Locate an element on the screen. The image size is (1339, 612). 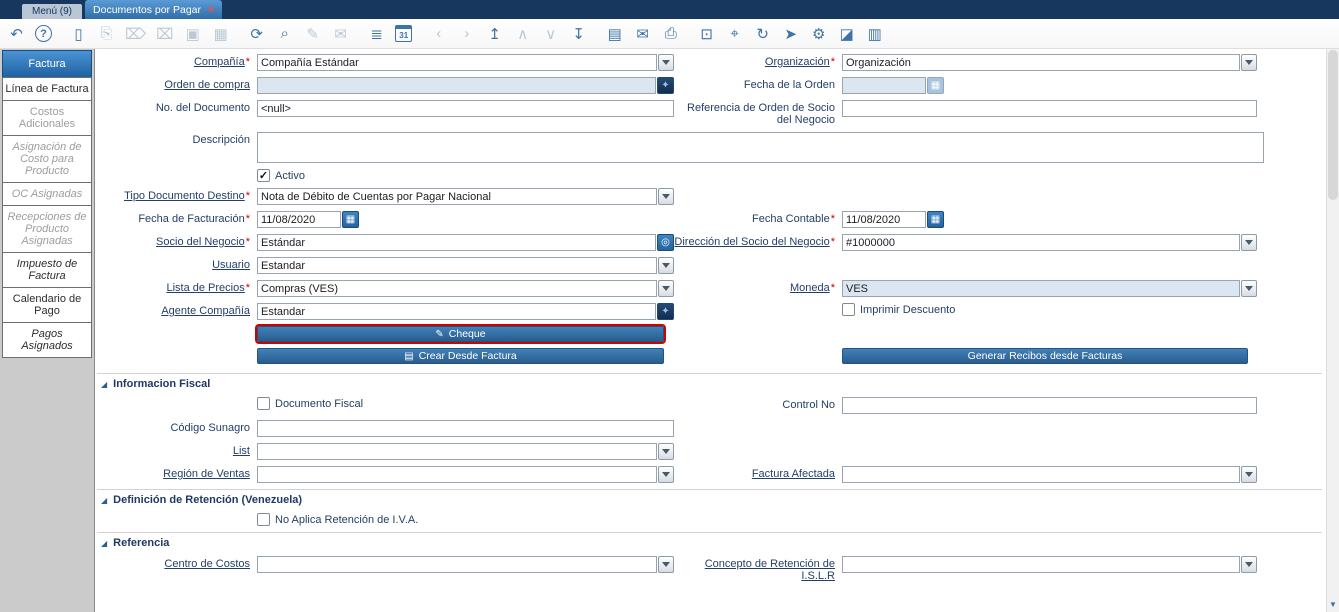
orden-compra-label: Orden de compra is located at coordinates (207, 85).